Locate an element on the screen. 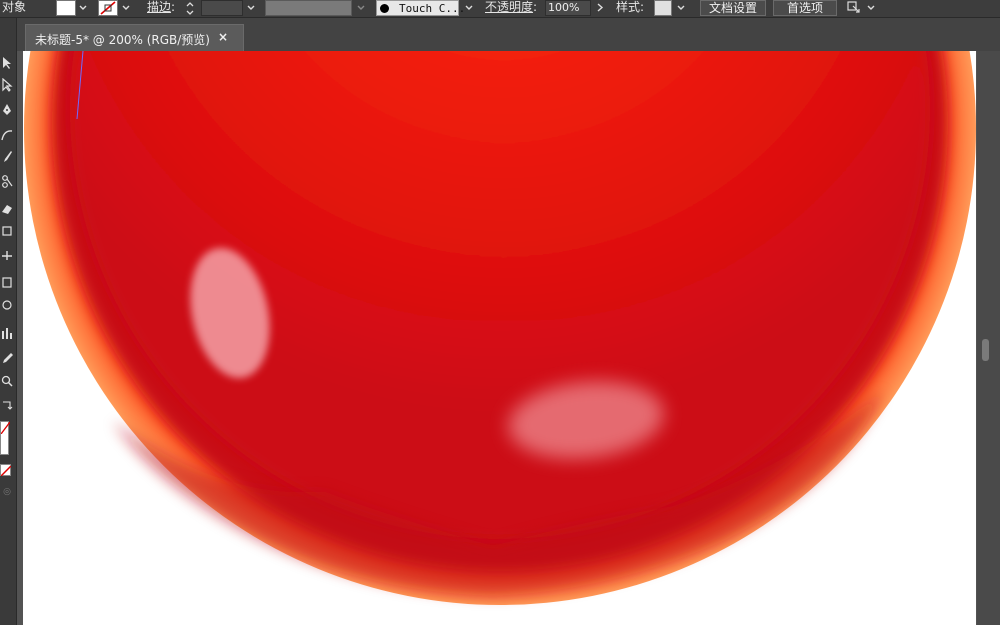 The height and width of the screenshot is (625, 1000). eyedropper-tool-icon is located at coordinates (7, 360).